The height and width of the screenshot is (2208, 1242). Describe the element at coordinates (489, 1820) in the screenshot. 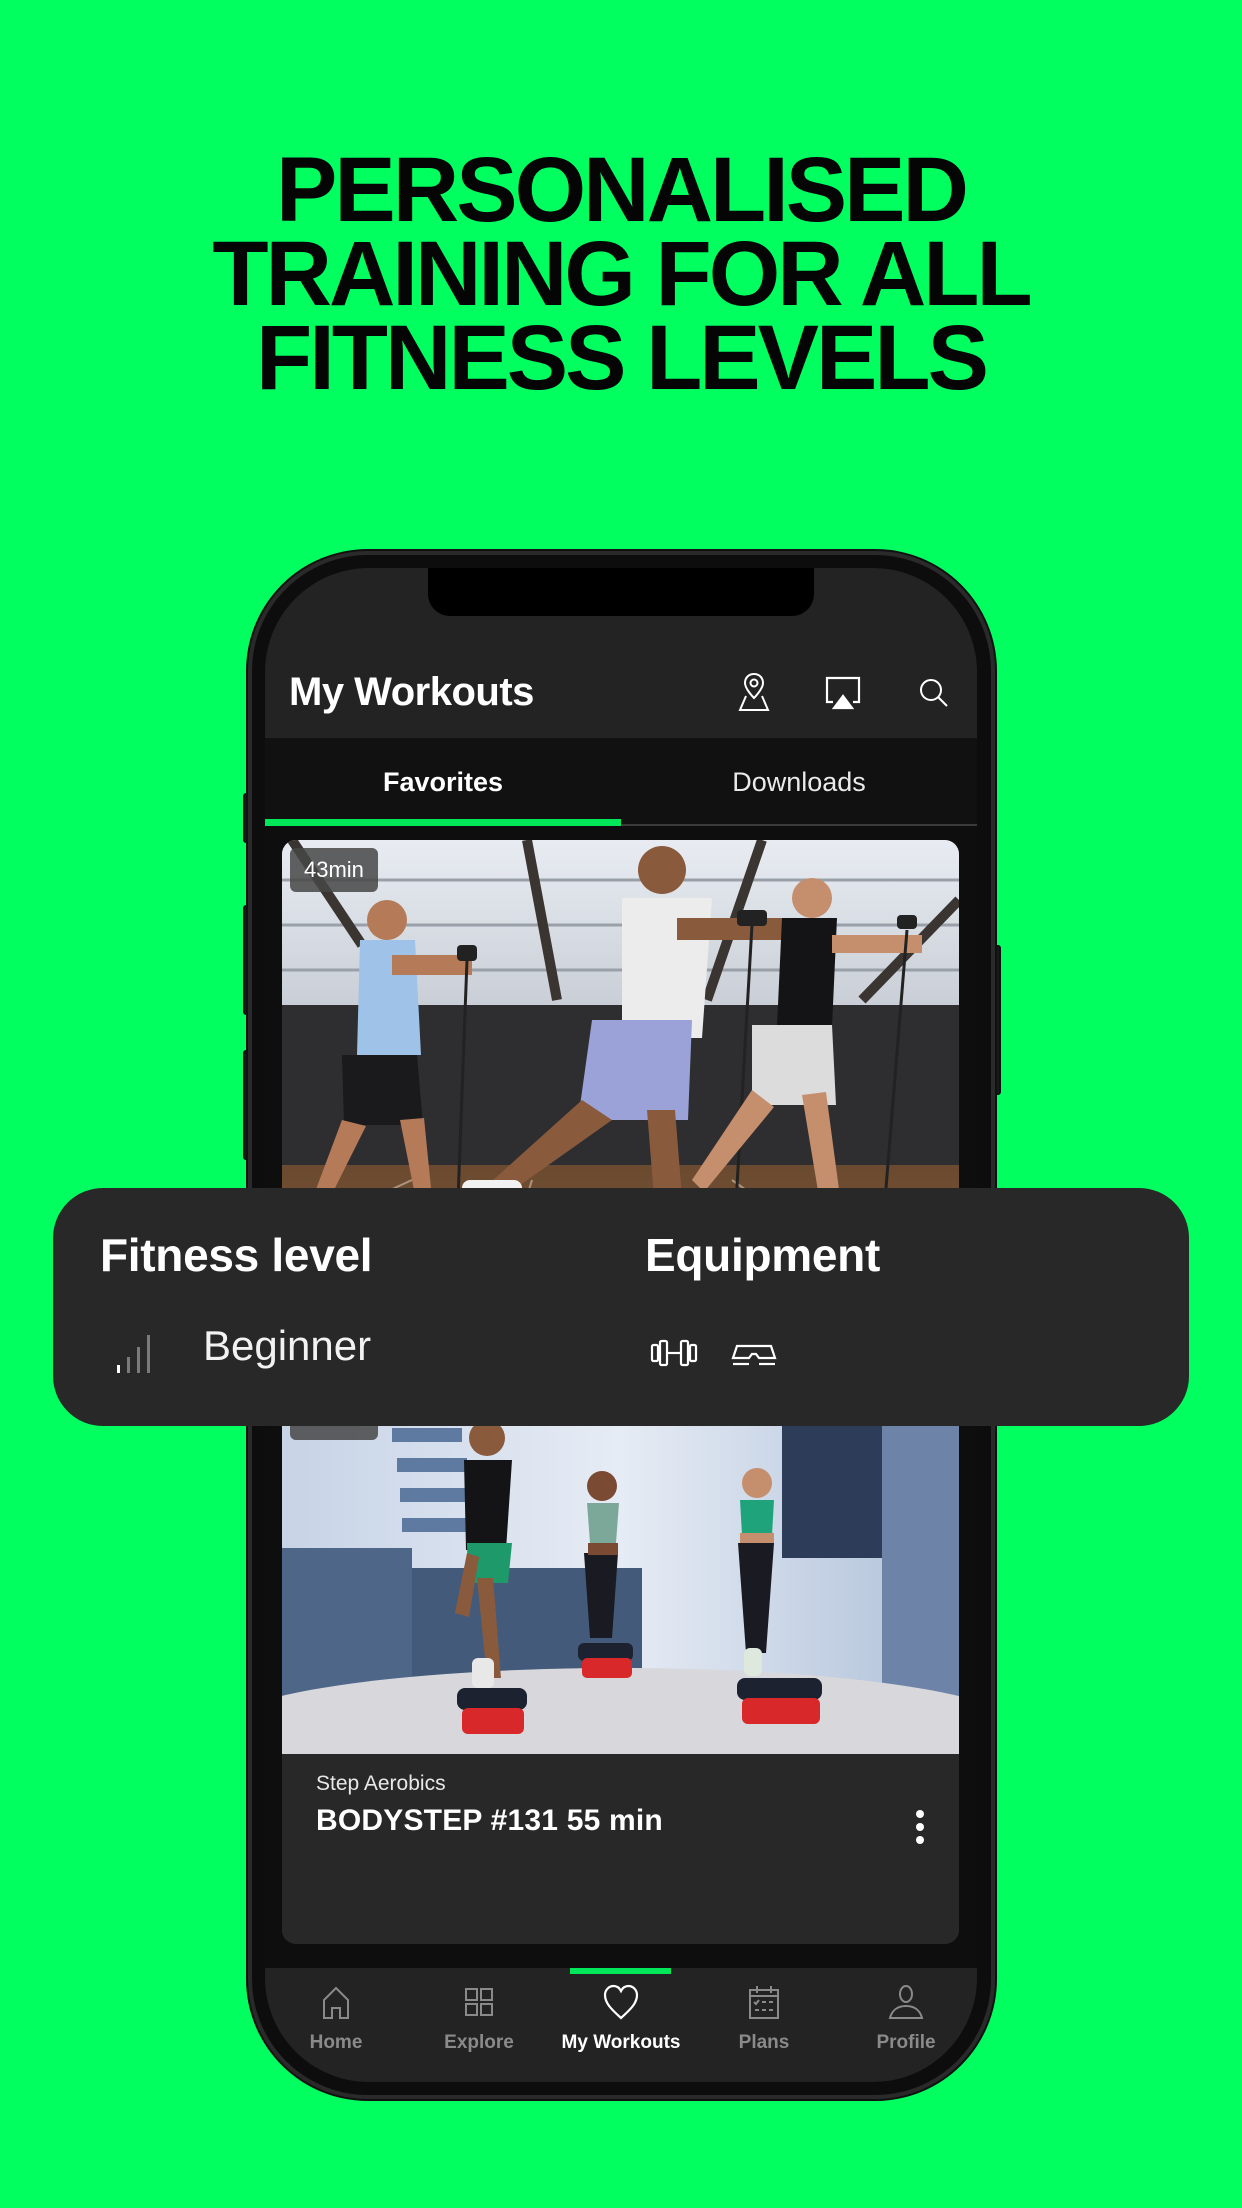

I see `workout-title: BODYSTEP #131 55 min` at that location.